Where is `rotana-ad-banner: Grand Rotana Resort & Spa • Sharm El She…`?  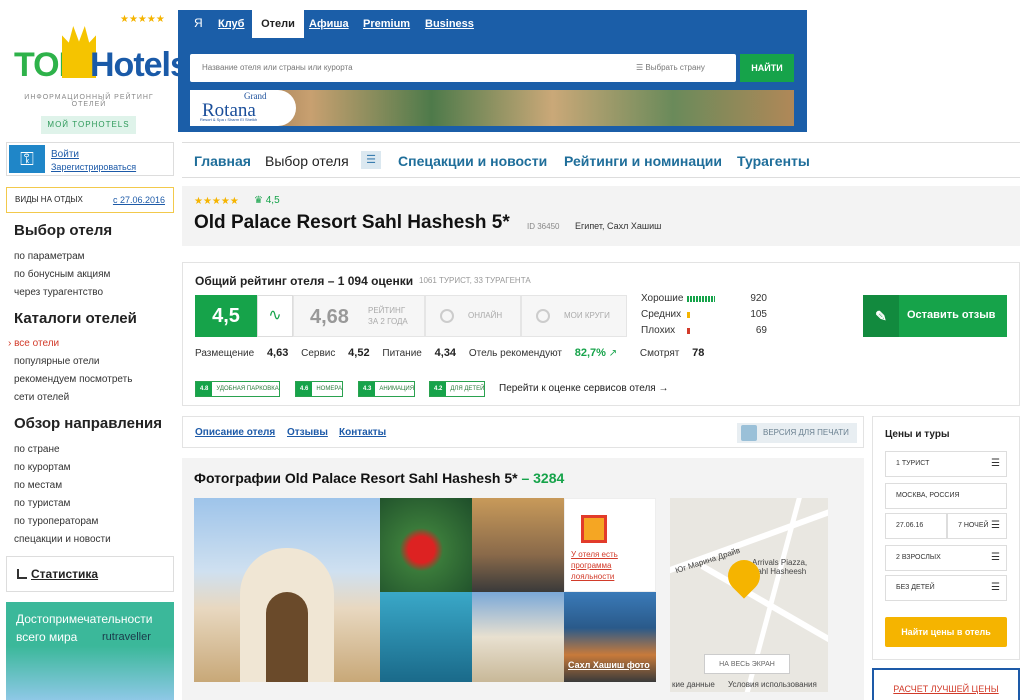
rotana-ad-banner: Grand Rotana Resort & Spa • Sharm El She… is located at coordinates (492, 108).